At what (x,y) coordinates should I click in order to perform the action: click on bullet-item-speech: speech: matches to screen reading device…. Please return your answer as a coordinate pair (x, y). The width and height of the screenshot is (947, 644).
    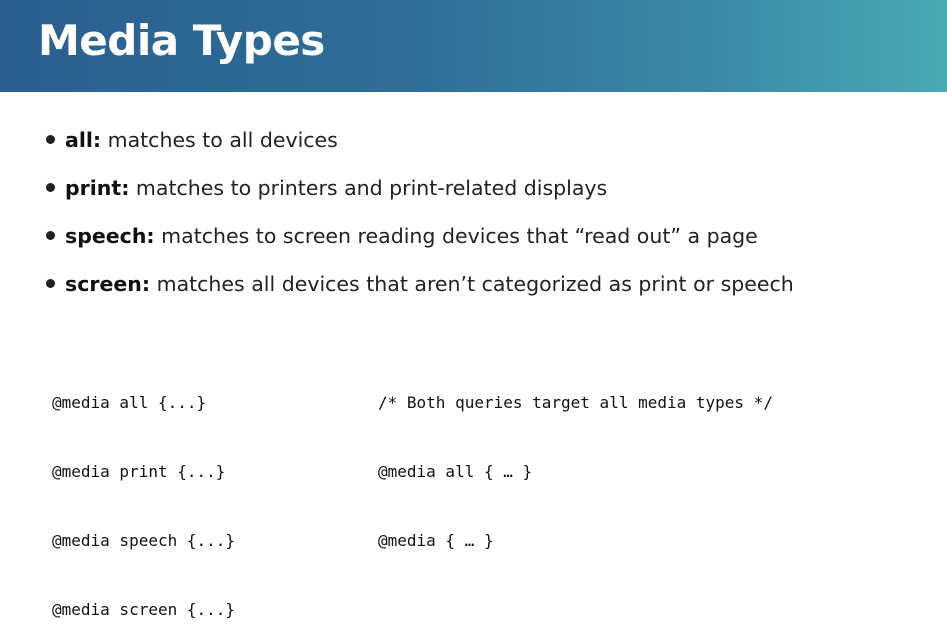
    Looking at the image, I should click on (486, 236).